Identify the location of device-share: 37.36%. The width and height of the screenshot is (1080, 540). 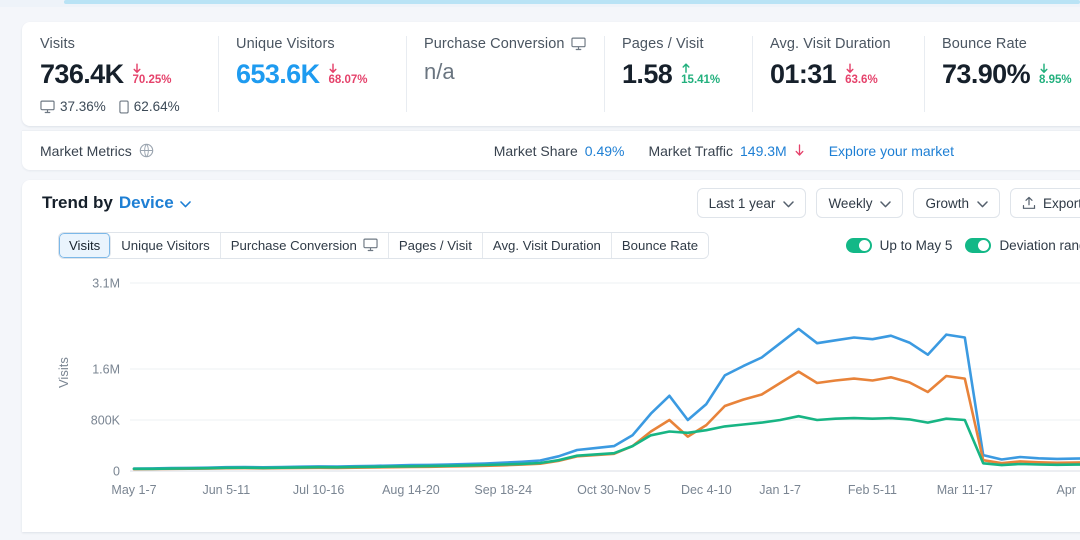
(73, 106).